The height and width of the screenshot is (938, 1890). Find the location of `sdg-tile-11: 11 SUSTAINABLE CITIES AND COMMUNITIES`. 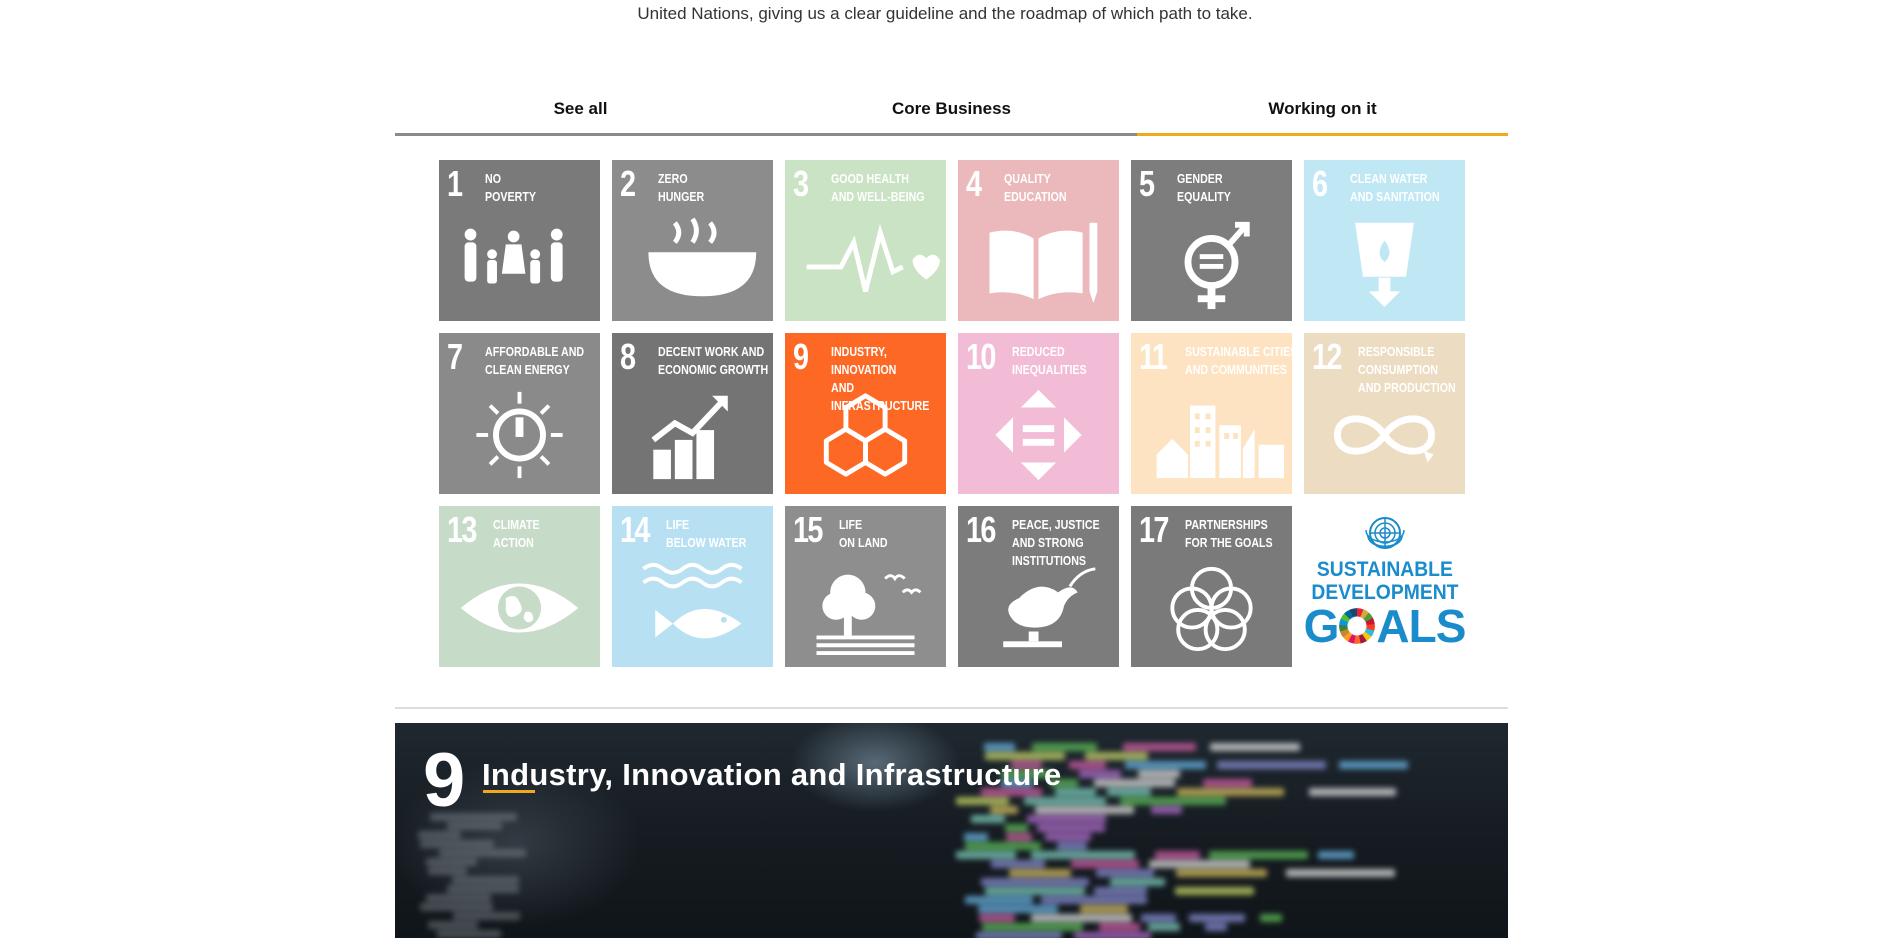

sdg-tile-11: 11 SUSTAINABLE CITIES AND COMMUNITIES is located at coordinates (1211, 413).